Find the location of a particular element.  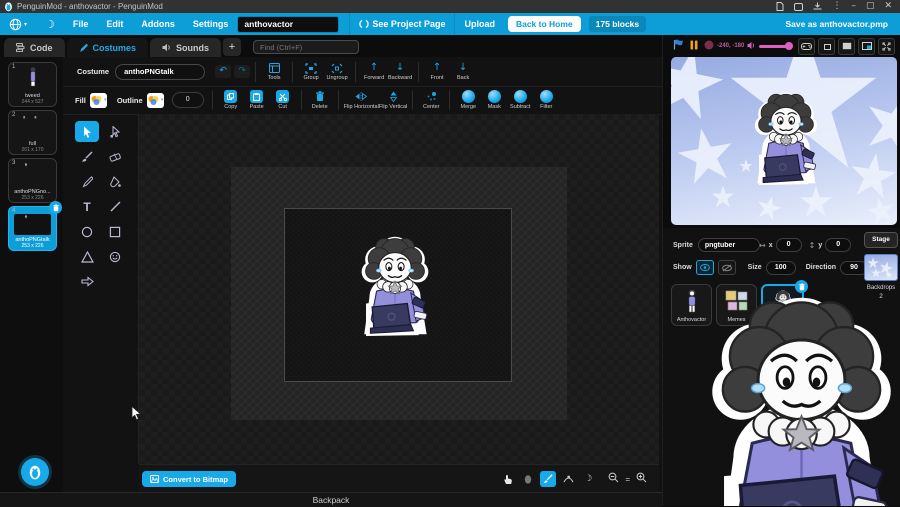

outline-color-swatch: ▾ is located at coordinates (155, 100).